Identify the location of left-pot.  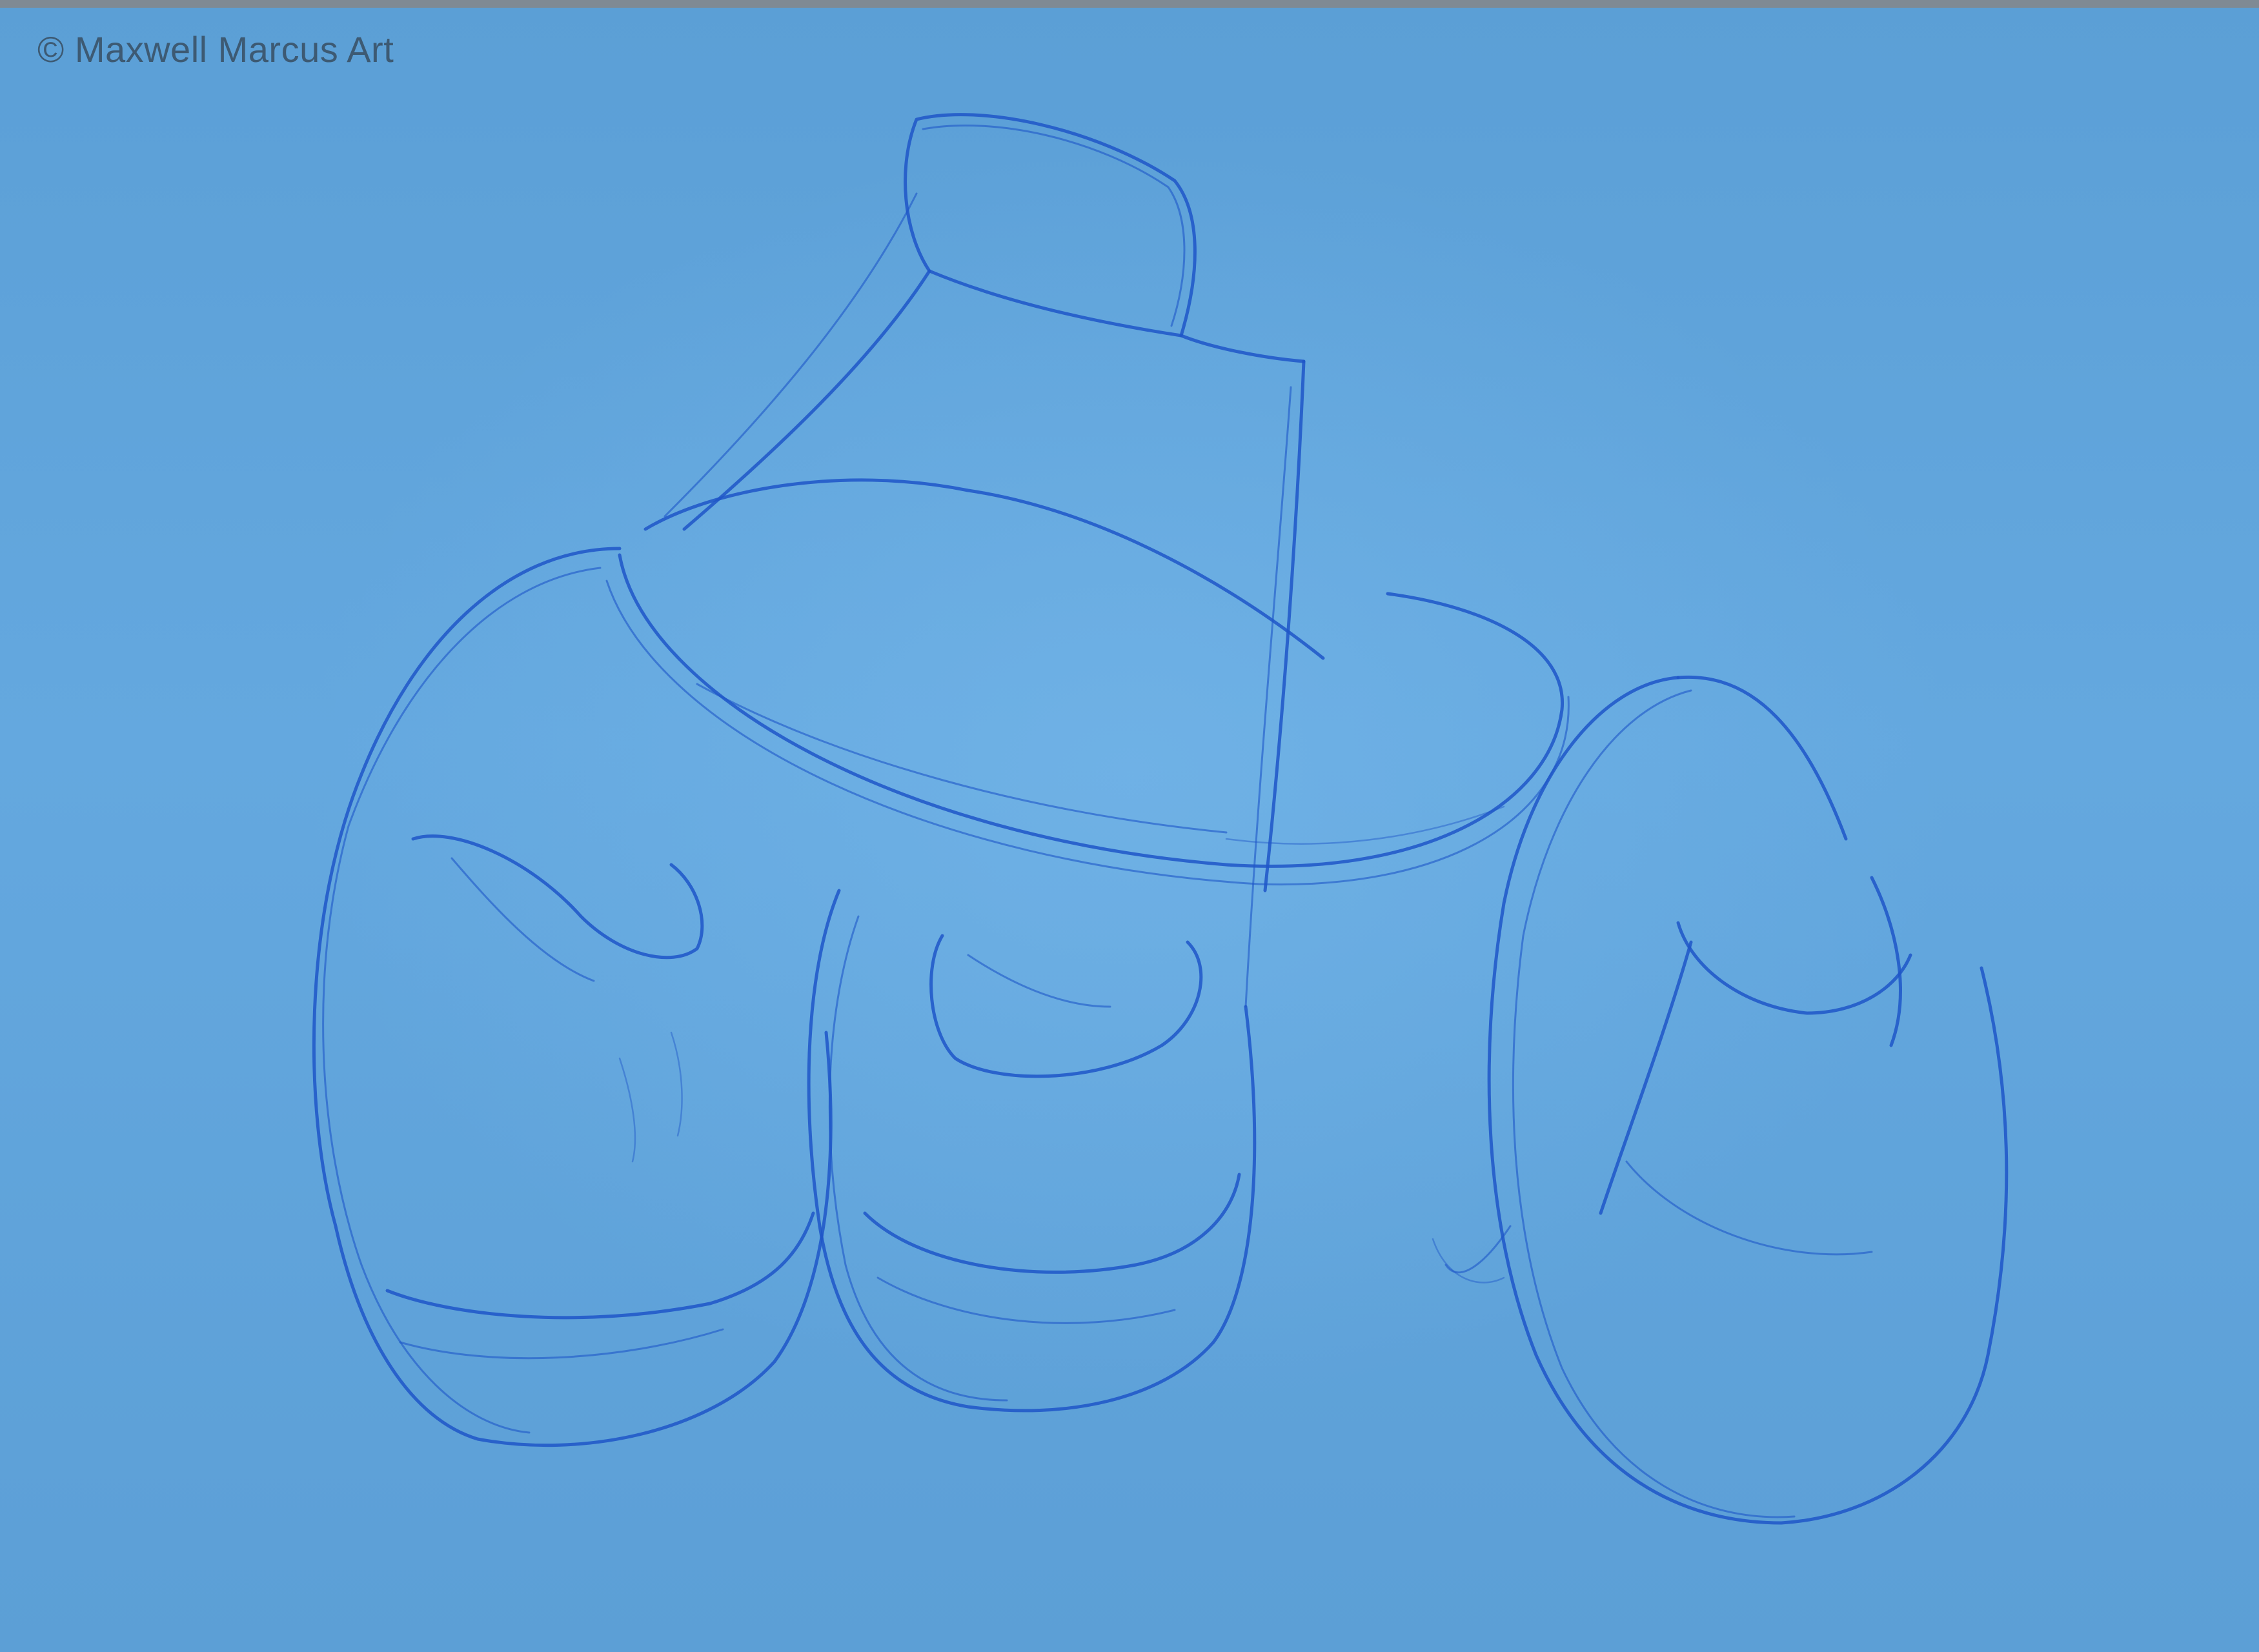
(573, 997).